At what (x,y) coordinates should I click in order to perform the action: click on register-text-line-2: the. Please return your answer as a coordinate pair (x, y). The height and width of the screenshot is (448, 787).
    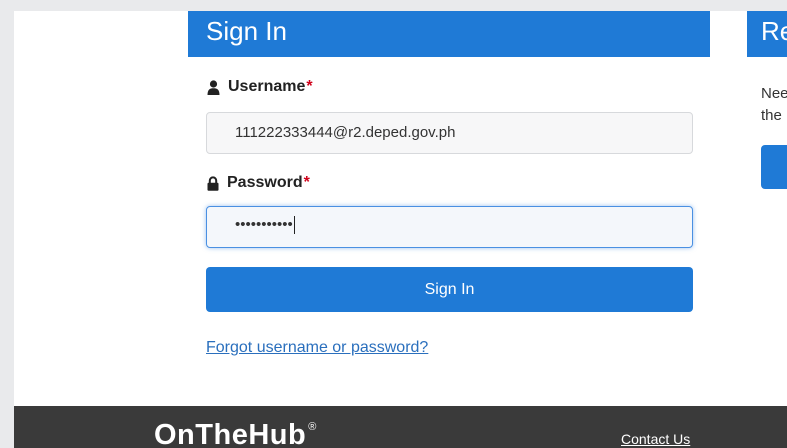
    Looking at the image, I should click on (771, 115).